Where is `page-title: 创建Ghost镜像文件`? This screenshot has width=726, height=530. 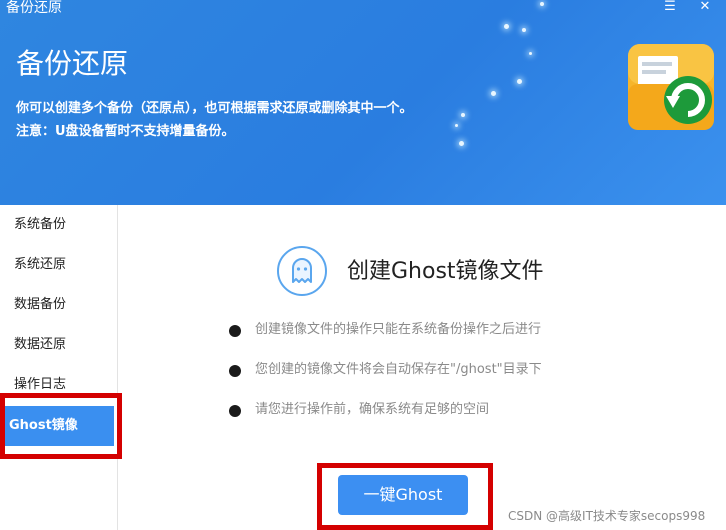
page-title: 创建Ghost镜像文件 is located at coordinates (445, 271).